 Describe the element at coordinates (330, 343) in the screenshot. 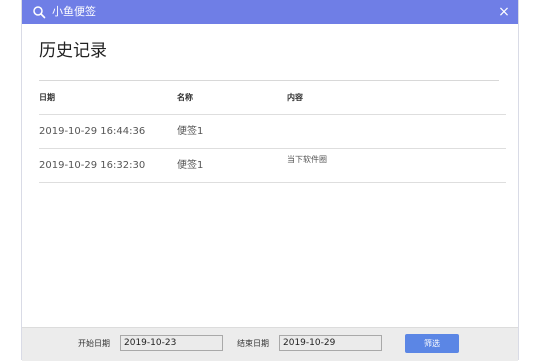

I see `end-date-input` at that location.